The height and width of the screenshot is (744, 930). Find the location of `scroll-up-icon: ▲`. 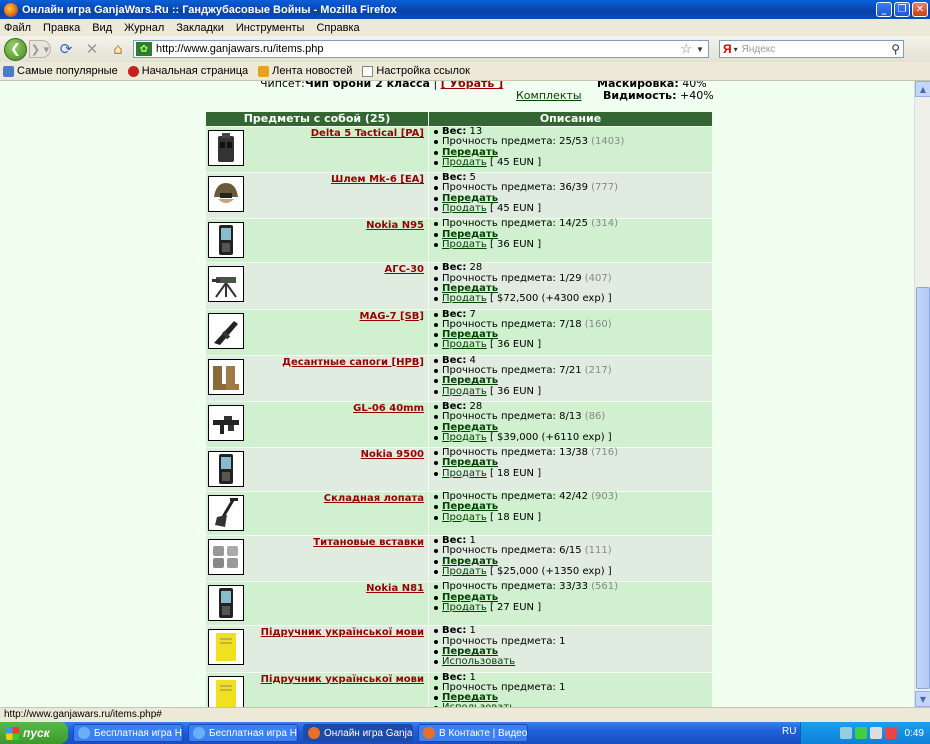

scroll-up-icon: ▲ is located at coordinates (922, 89).